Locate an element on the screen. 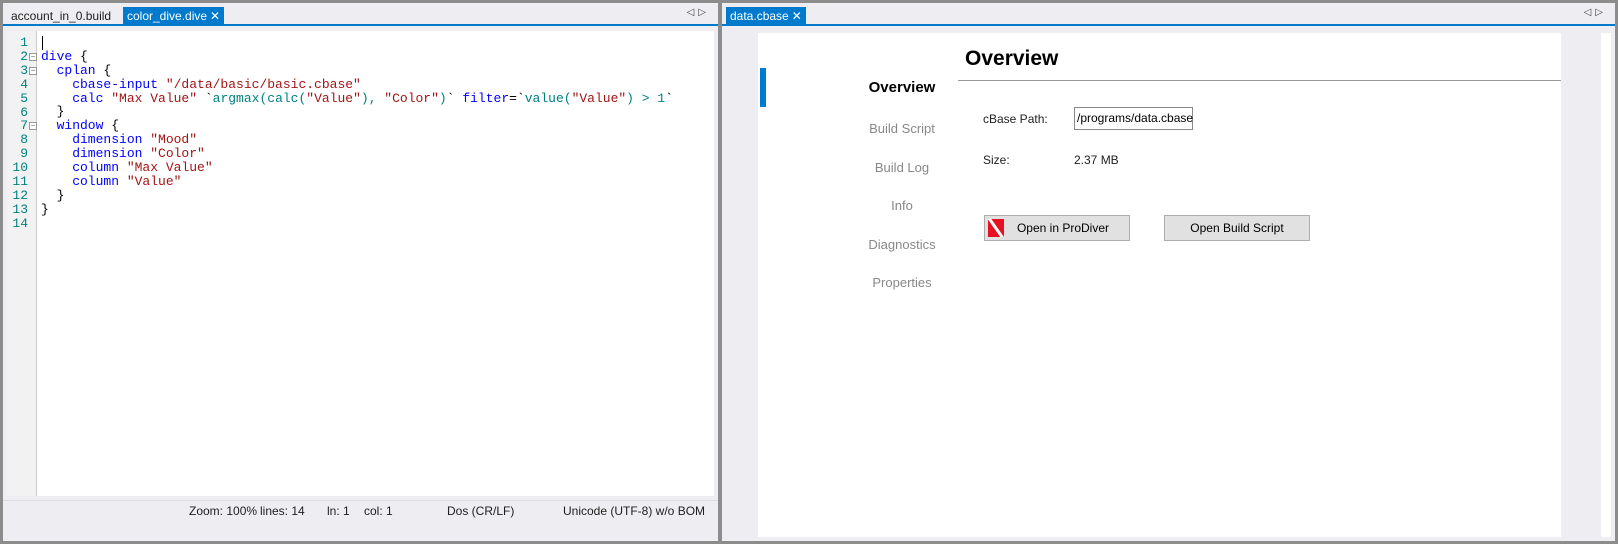 This screenshot has height=544, width=1618. code-line: cplan { is located at coordinates (357, 70).